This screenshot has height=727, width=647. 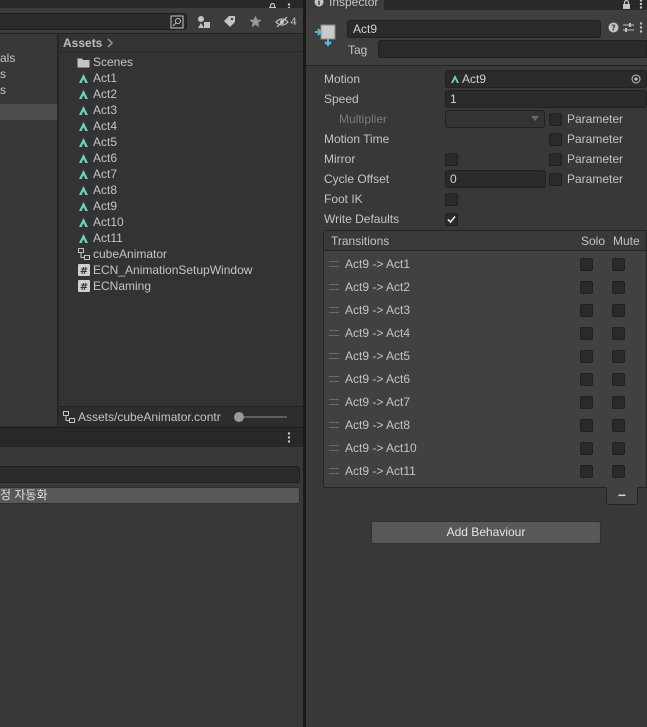 What do you see at coordinates (555, 119) in the screenshot?
I see `multiplier-parameter-checkbox` at bounding box center [555, 119].